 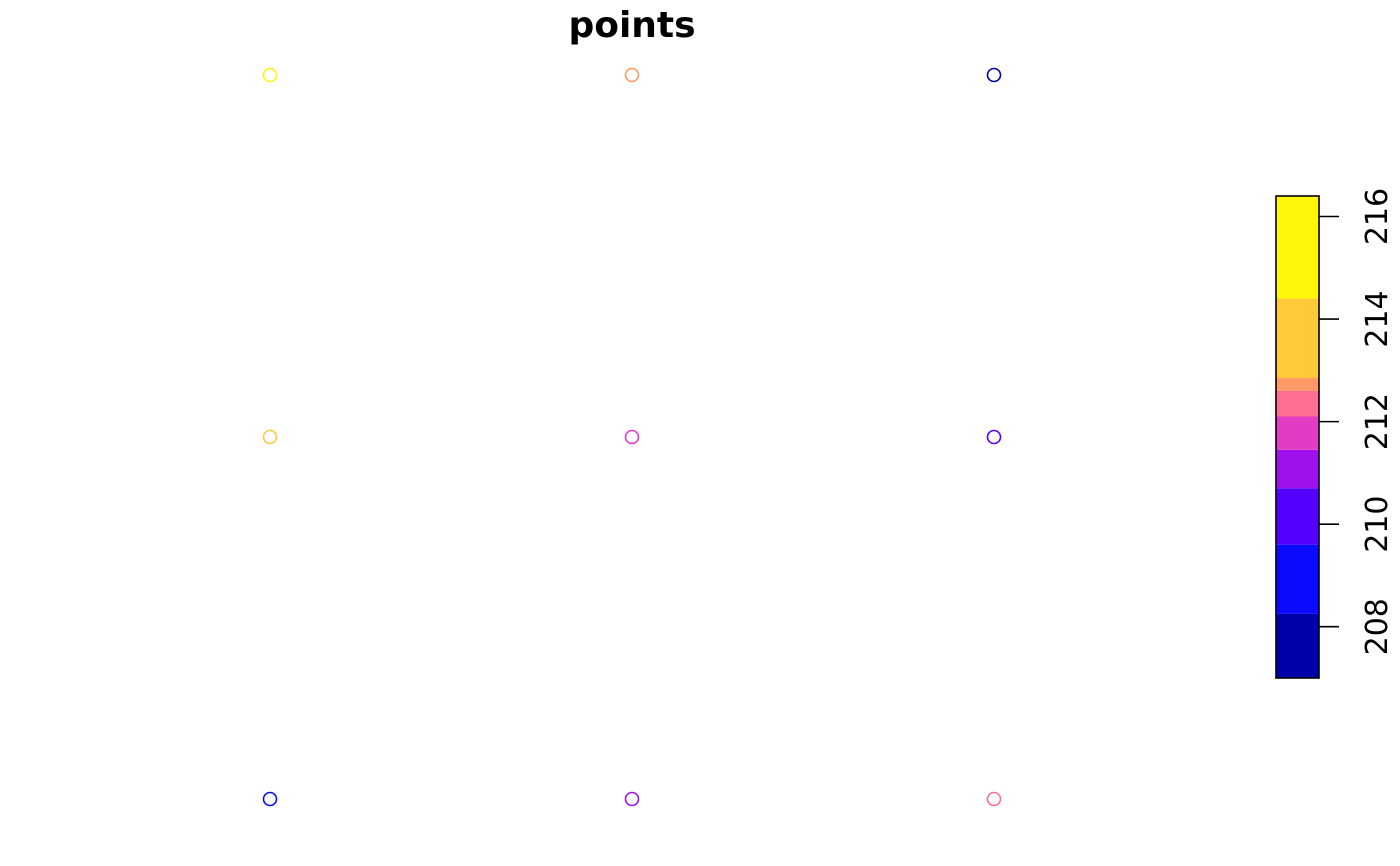 What do you see at coordinates (1377, 524) in the screenshot?
I see `colorbar-tick-label: 210` at bounding box center [1377, 524].